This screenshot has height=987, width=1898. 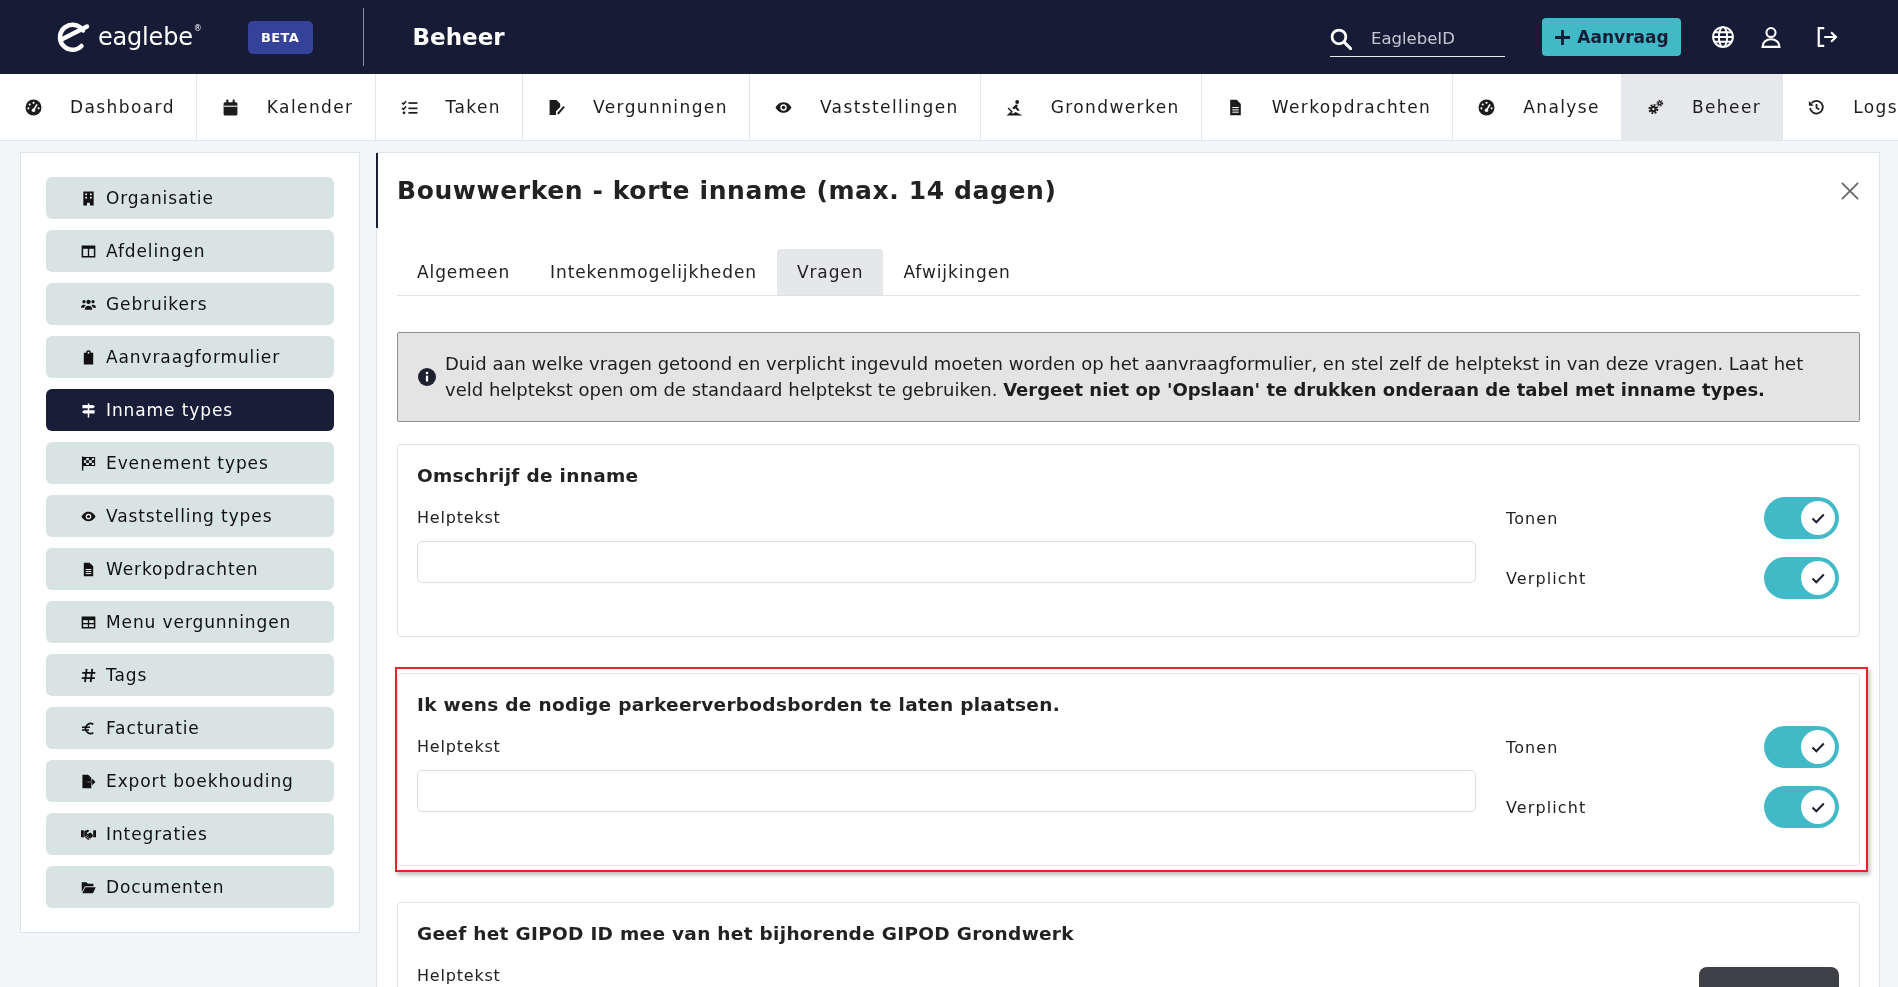 What do you see at coordinates (280, 37) in the screenshot?
I see `beta-badge: BETA` at bounding box center [280, 37].